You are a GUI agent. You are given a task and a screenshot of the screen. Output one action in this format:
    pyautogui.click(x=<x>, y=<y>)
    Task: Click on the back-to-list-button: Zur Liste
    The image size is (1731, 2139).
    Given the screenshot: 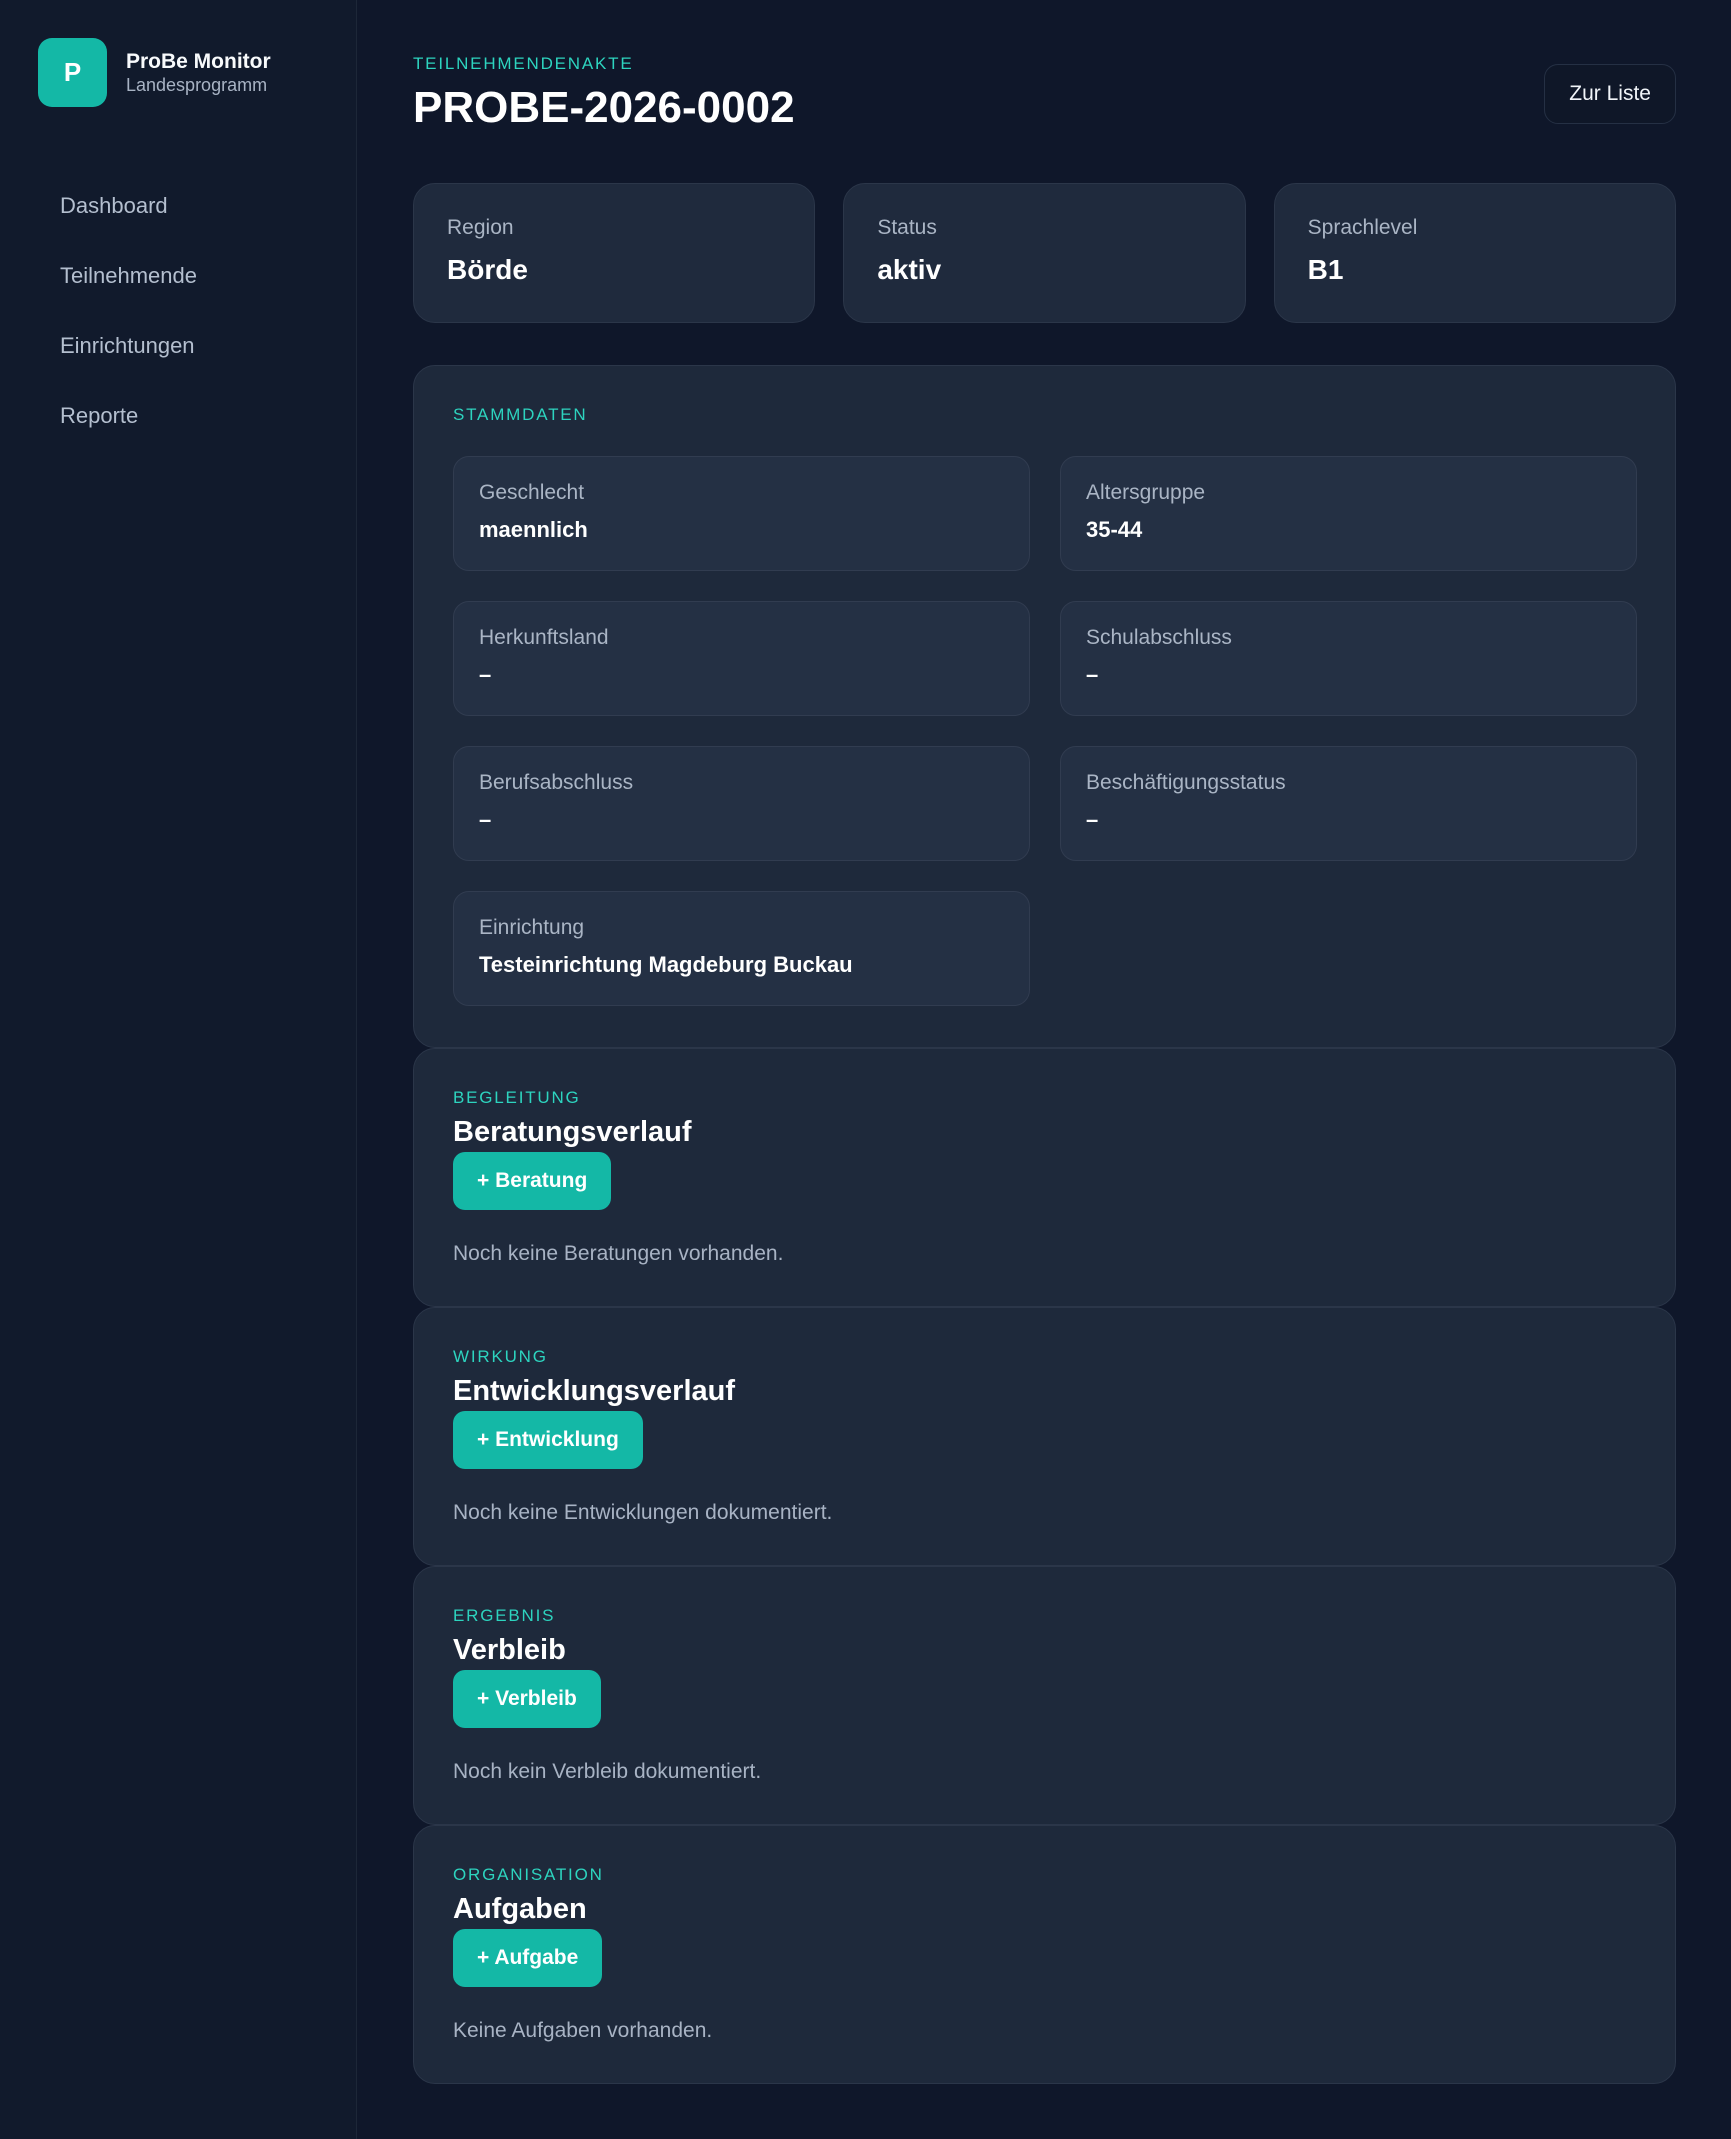 What is the action you would take?
    pyautogui.click(x=1610, y=94)
    